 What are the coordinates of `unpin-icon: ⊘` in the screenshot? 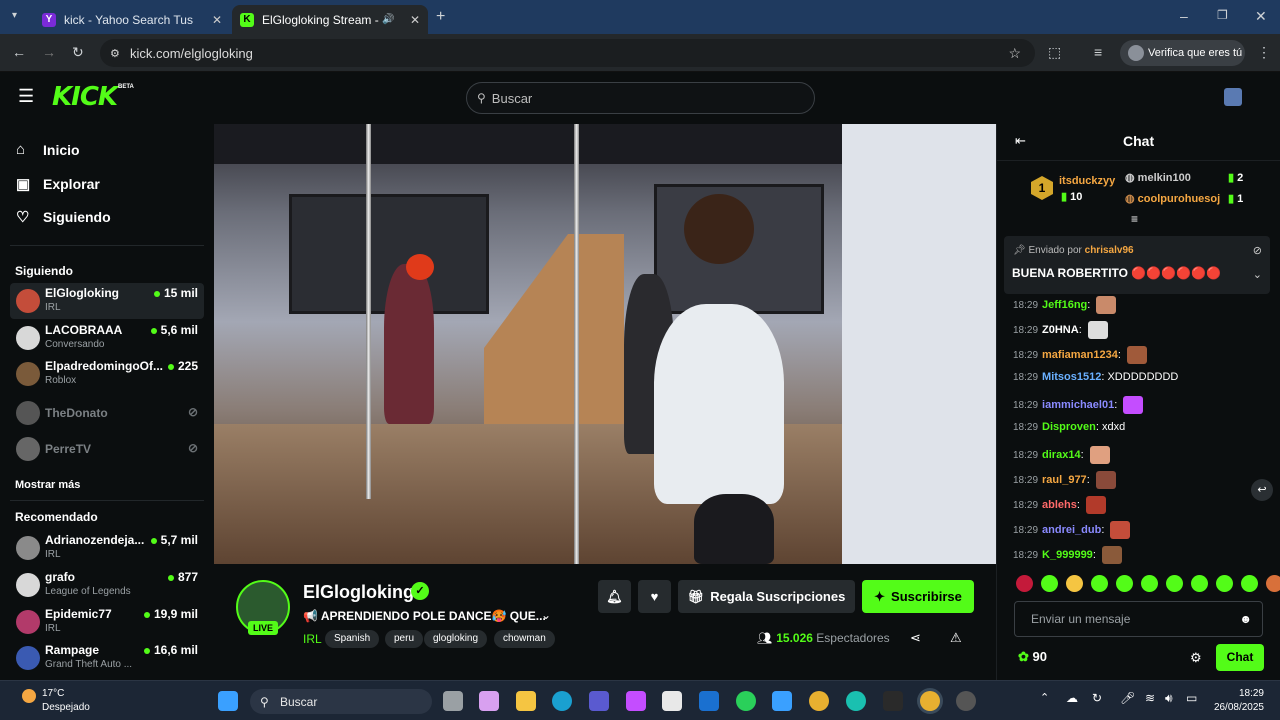 It's located at (1257, 250).